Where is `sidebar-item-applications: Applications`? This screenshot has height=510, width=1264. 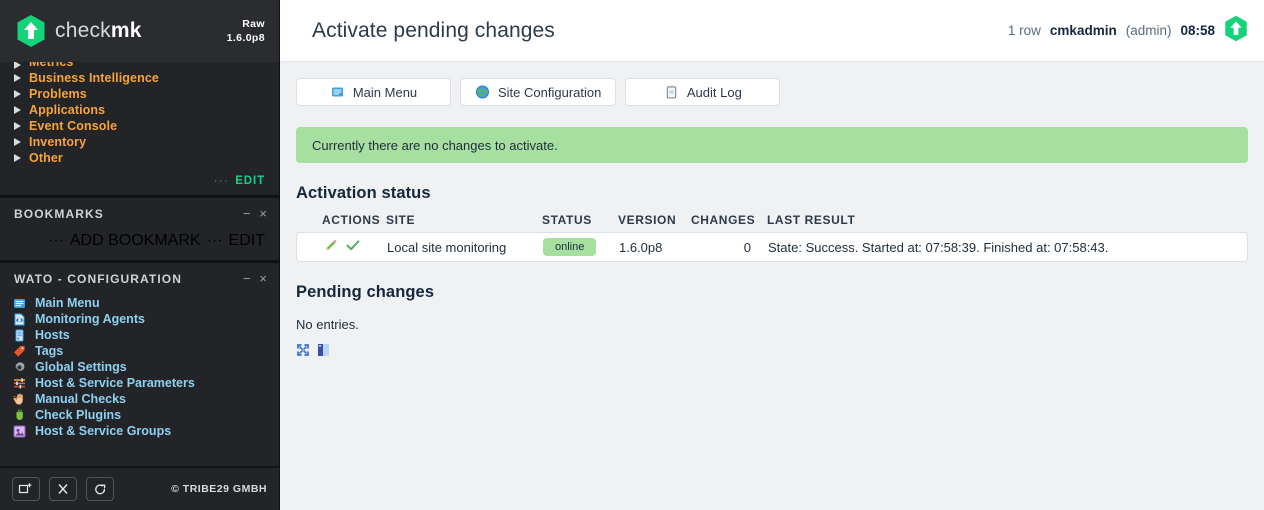 sidebar-item-applications: Applications is located at coordinates (139, 110).